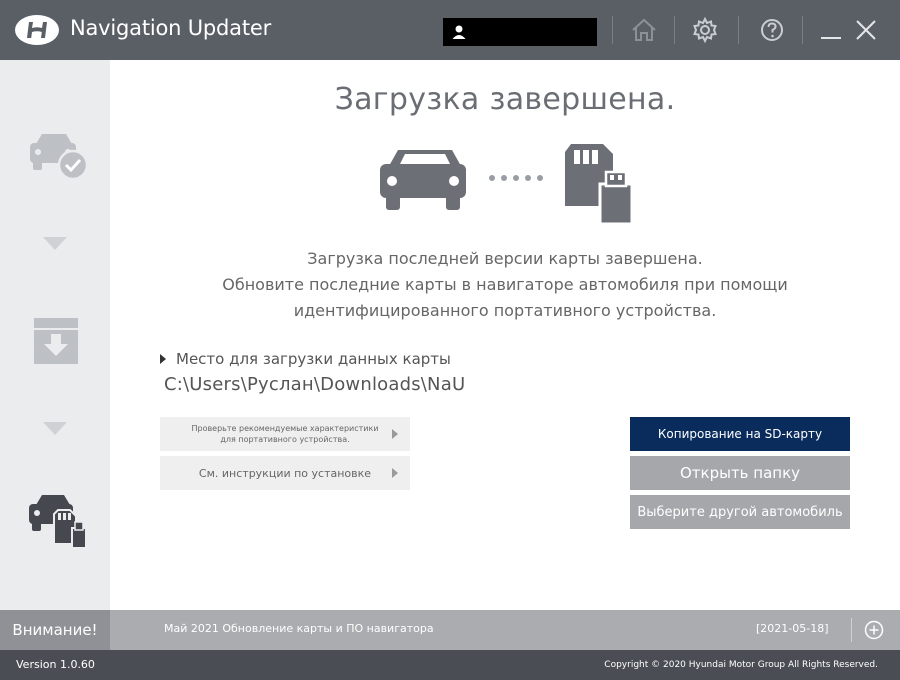 This screenshot has height=680, width=900. Describe the element at coordinates (792, 628) in the screenshot. I see `notice-date: [2021-05-18]` at that location.